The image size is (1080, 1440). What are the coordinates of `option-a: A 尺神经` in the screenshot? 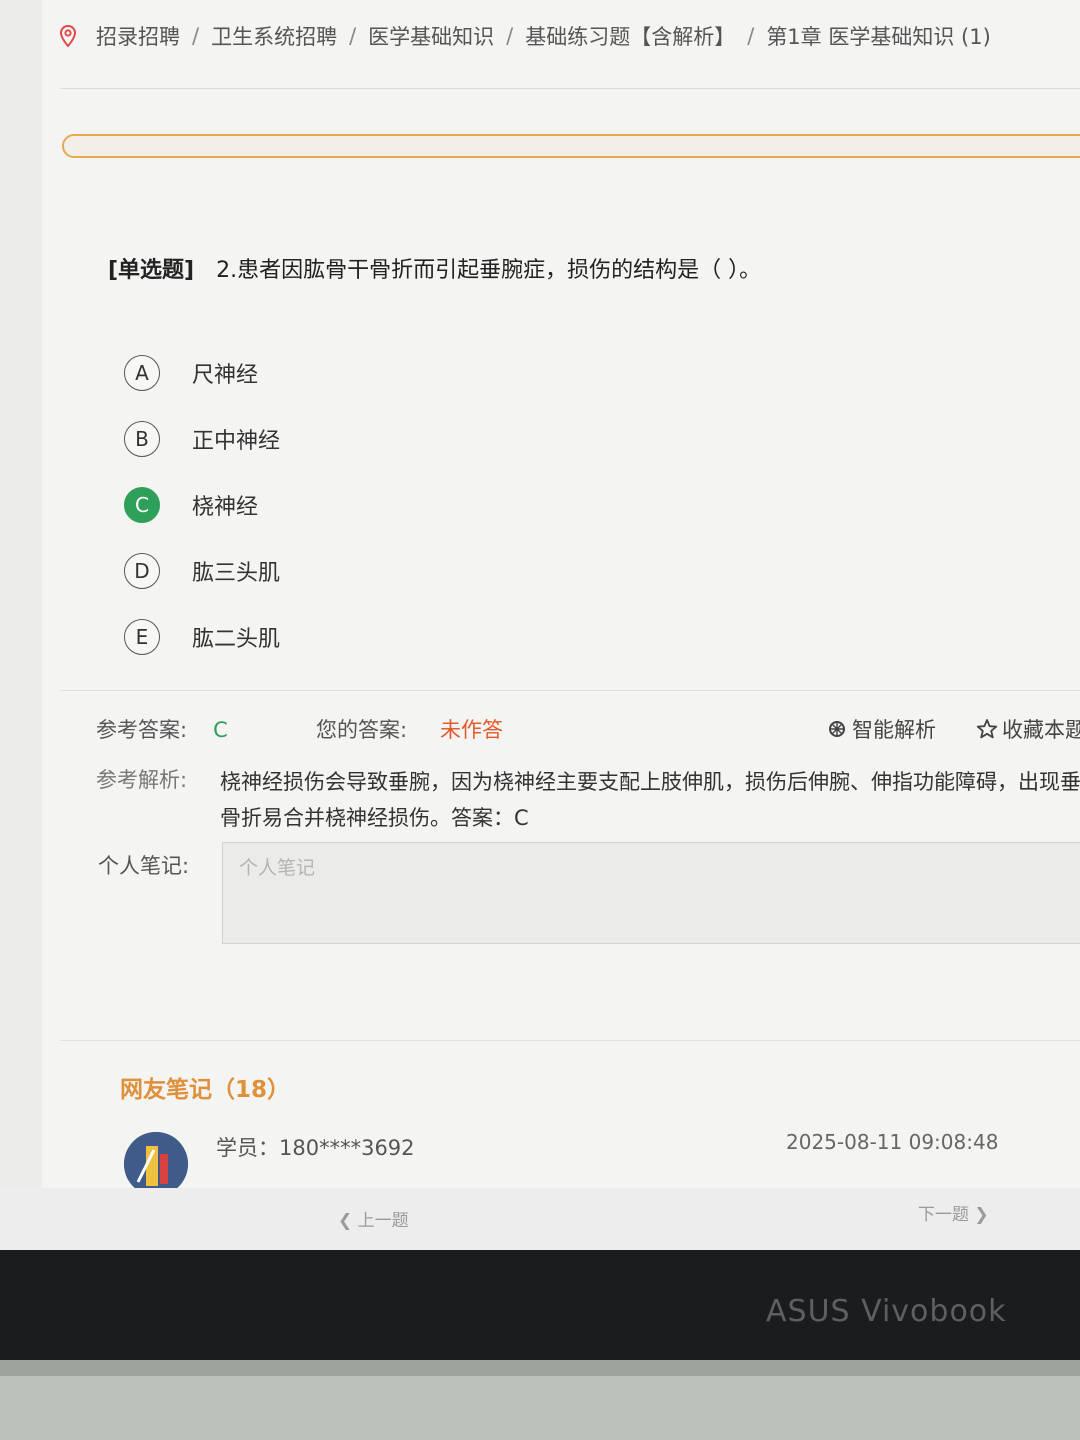 It's located at (202, 373).